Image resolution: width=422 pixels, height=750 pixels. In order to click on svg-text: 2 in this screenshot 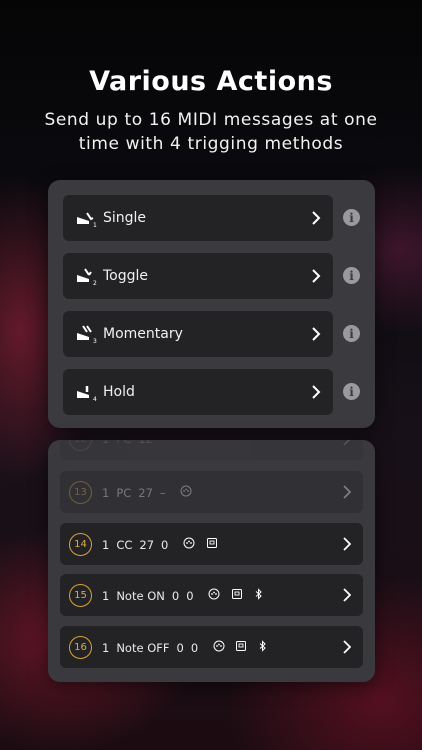, I will do `click(95, 283)`.